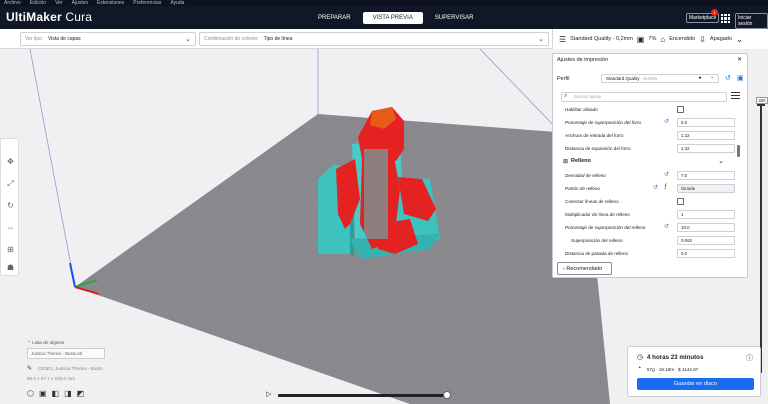 The width and height of the screenshot is (768, 404). I want to click on adhesion-value: Apagado, so click(720, 39).